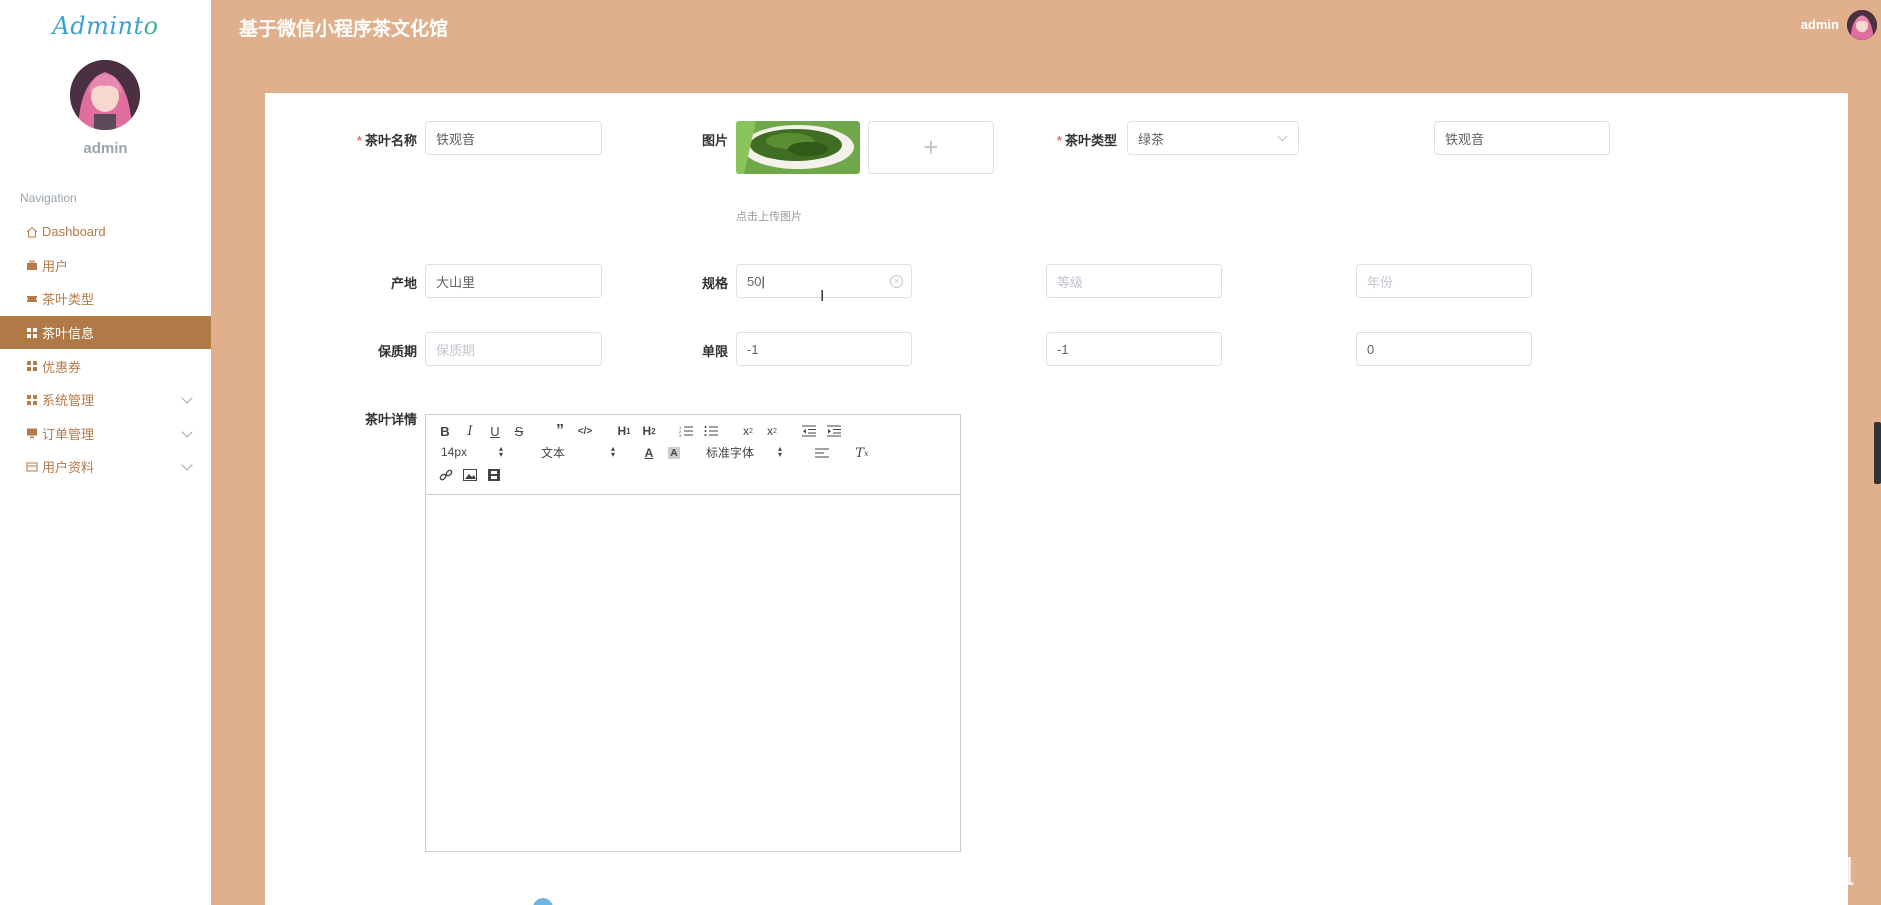 The image size is (1881, 905). I want to click on tea-image-thumbnail, so click(798, 147).